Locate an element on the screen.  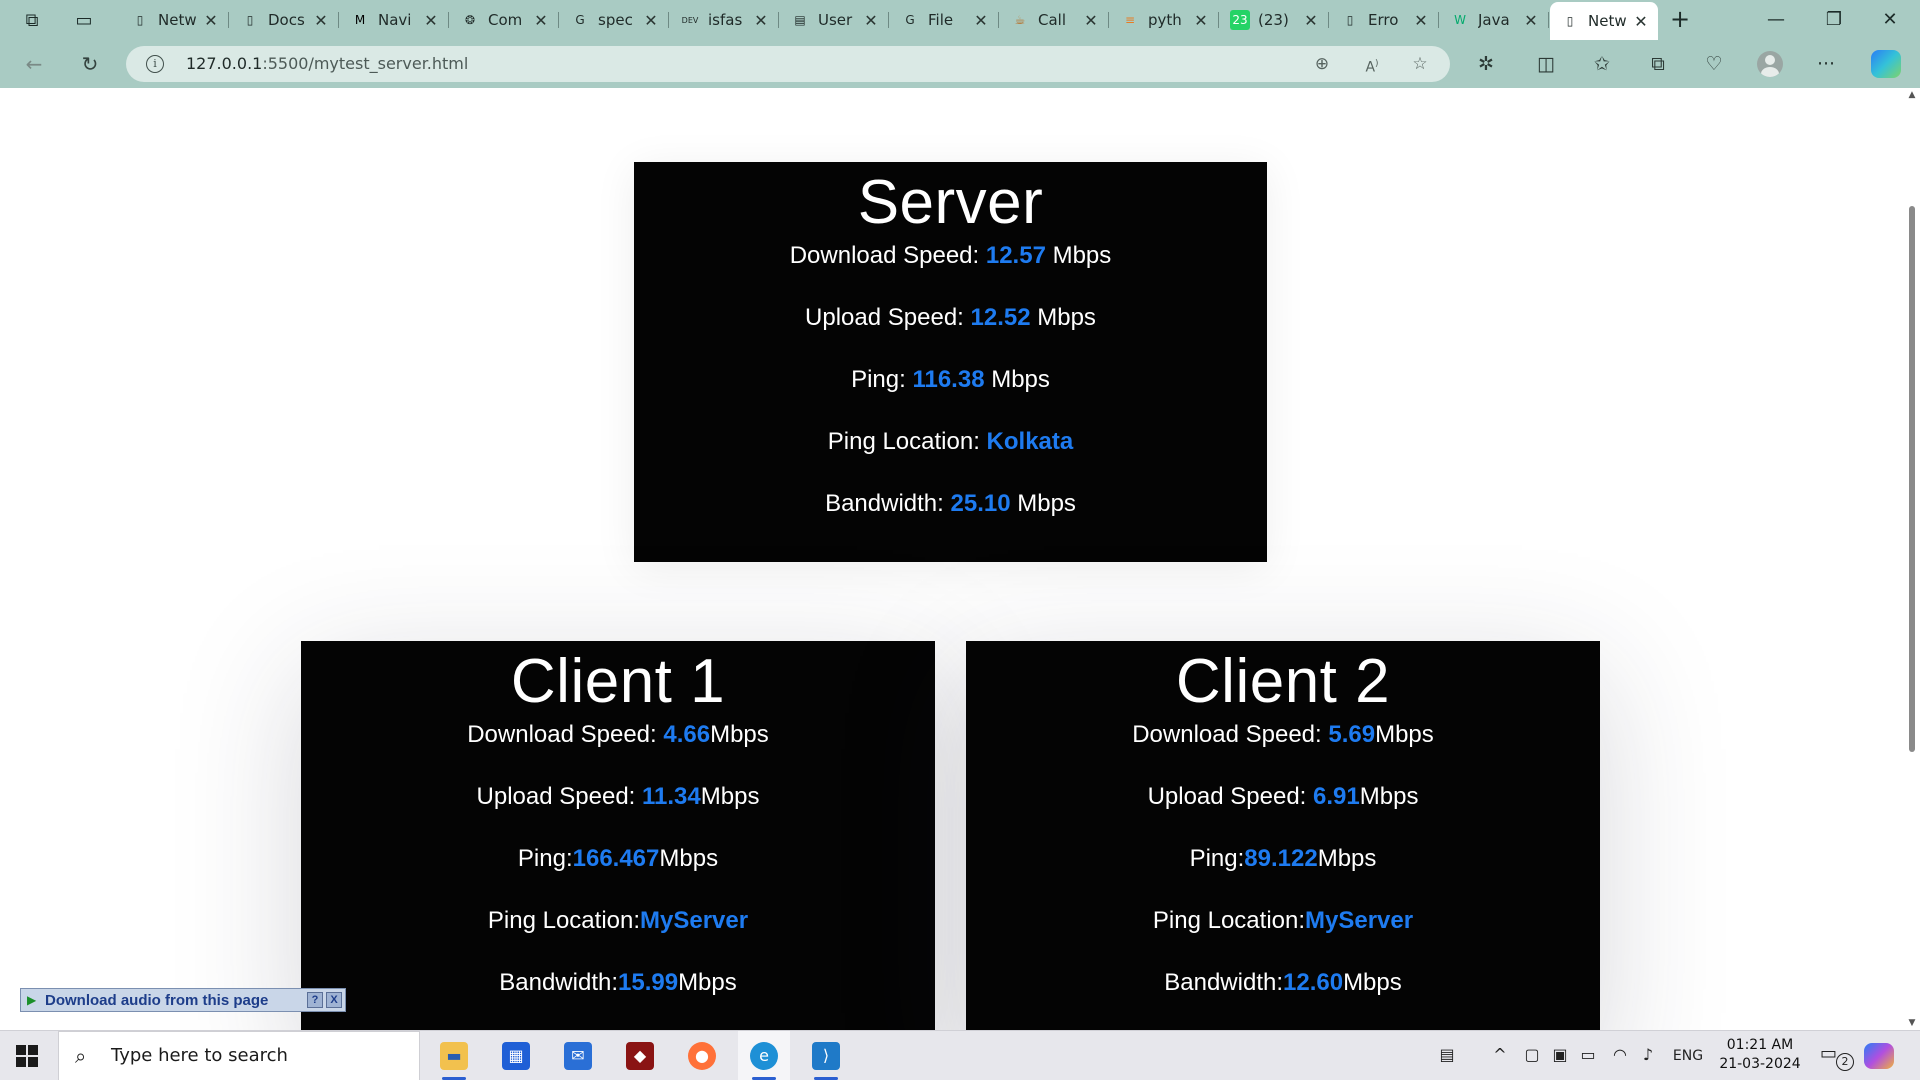
new-tab-button: + is located at coordinates (1680, 20).